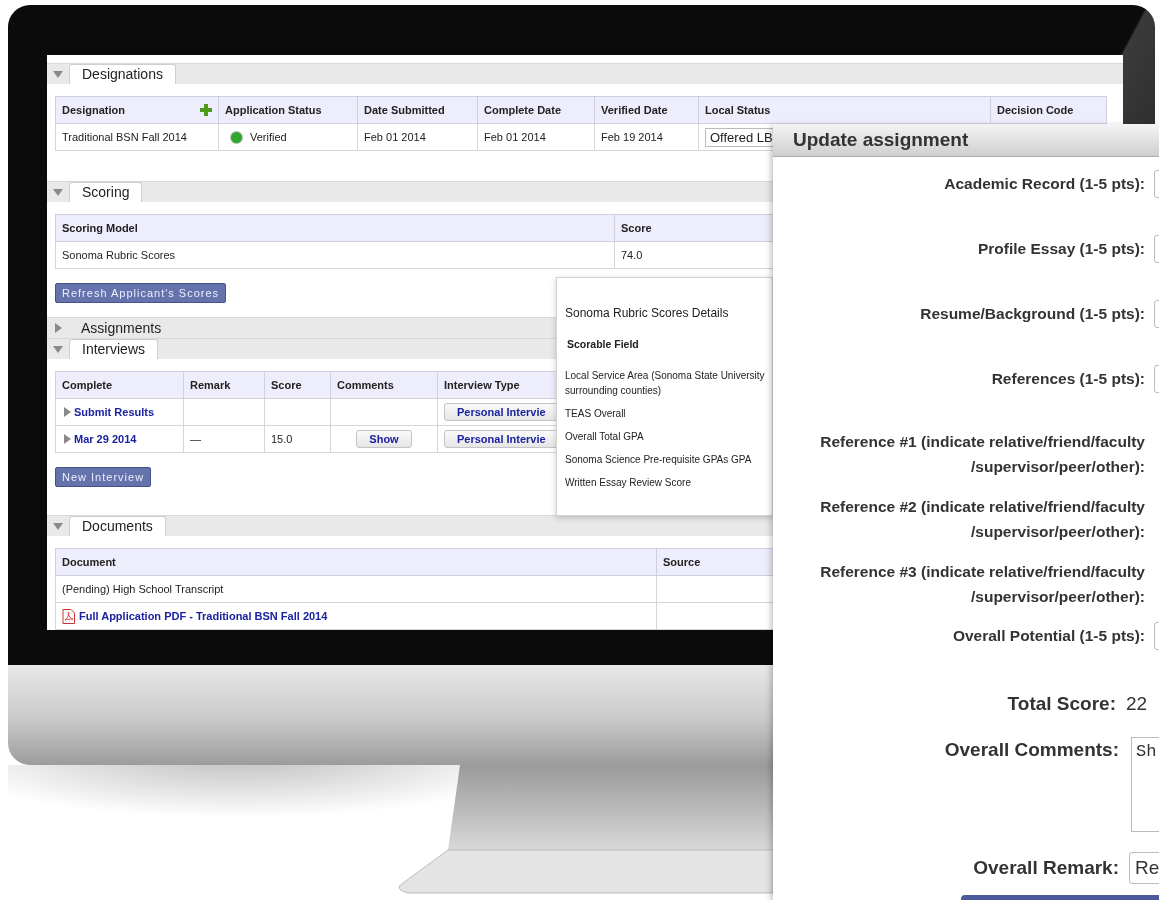 The width and height of the screenshot is (1159, 900). Describe the element at coordinates (203, 616) in the screenshot. I see `pdf-document-link: Full Application PDF - Traditional BSN Fall 2014` at that location.